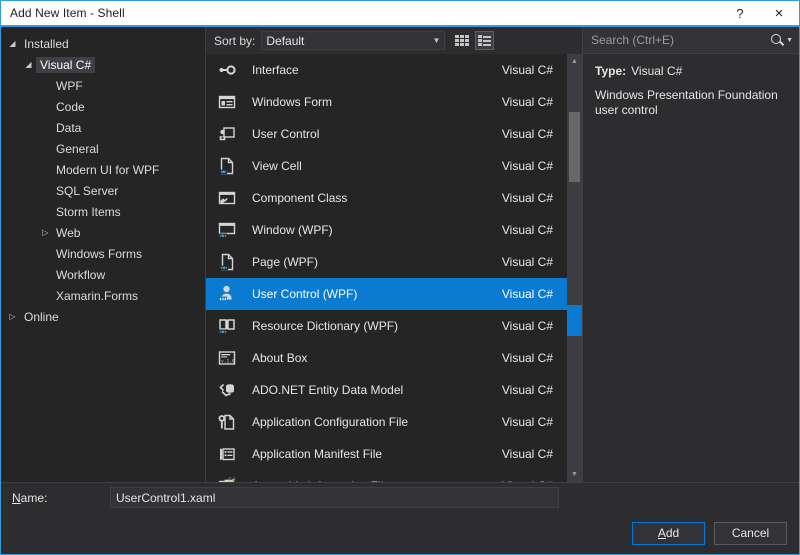 Image resolution: width=800 pixels, height=555 pixels. Describe the element at coordinates (386, 294) in the screenshot. I see `template-list-item: User Control (WPF) Visual C#` at that location.